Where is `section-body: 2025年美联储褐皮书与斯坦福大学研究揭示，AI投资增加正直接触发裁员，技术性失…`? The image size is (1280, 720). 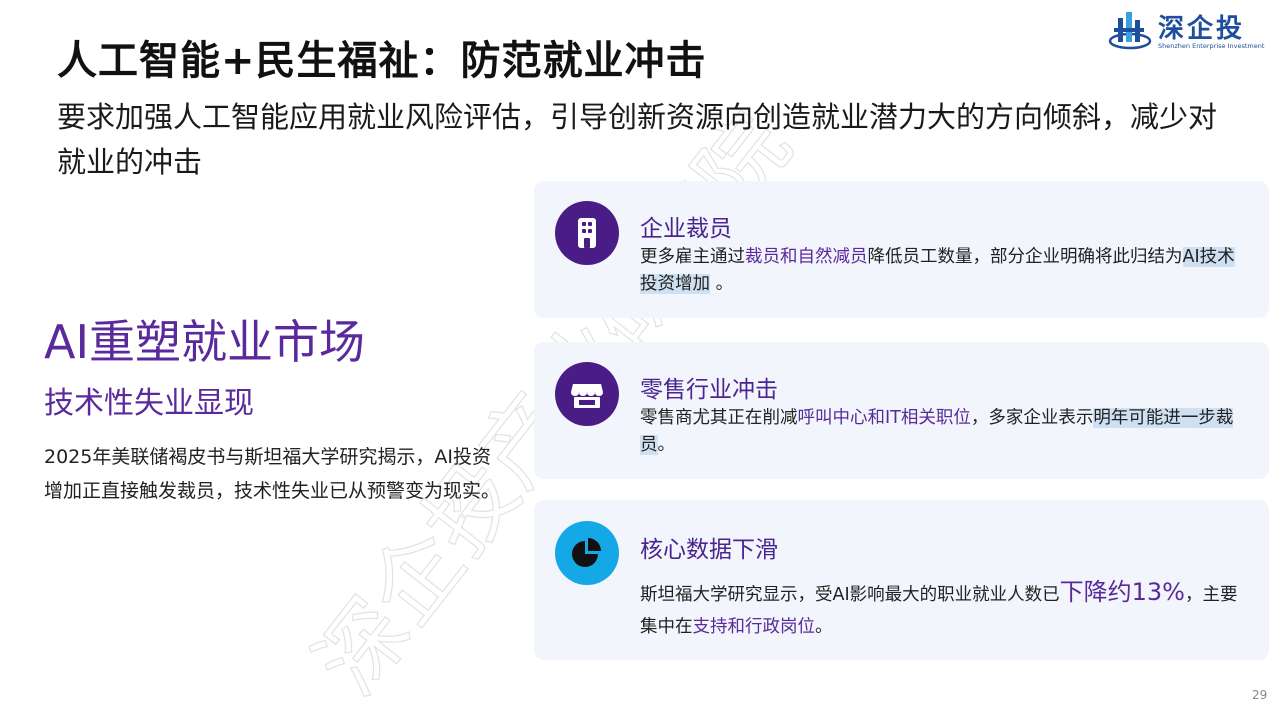 section-body: 2025年美联储褐皮书与斯坦福大学研究揭示，AI投资增加正直接触发裁员，技术性失… is located at coordinates (272, 474).